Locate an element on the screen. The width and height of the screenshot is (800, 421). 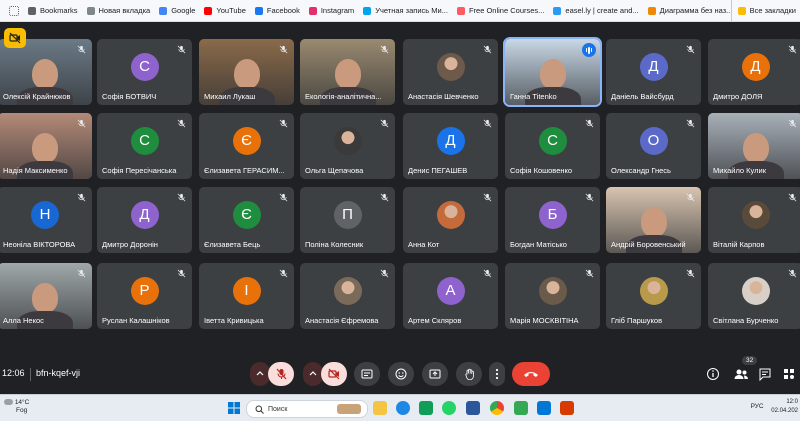
participant-tile: Ольга Щепачова is located at coordinates (347, 146).